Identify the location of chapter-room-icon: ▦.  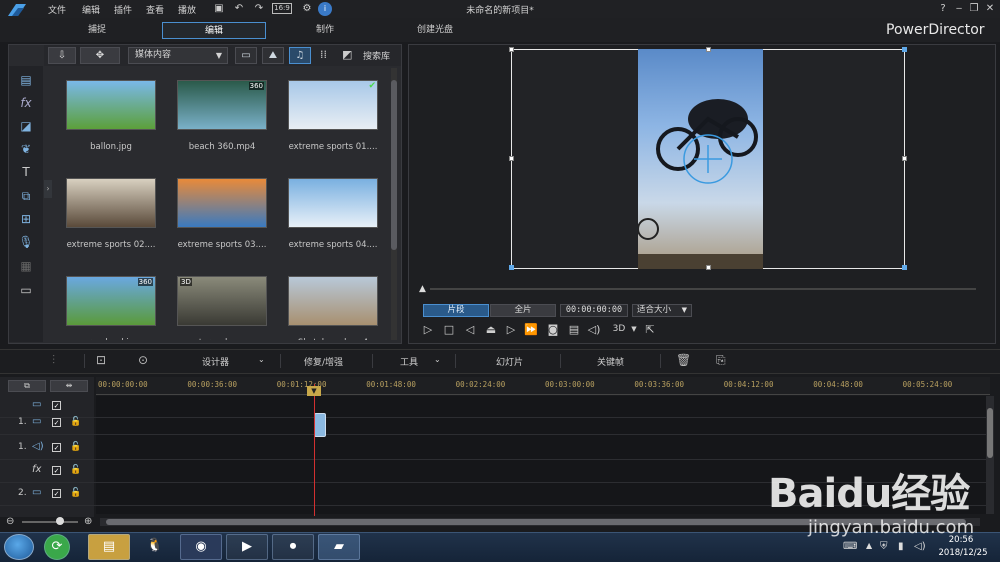
(26, 266).